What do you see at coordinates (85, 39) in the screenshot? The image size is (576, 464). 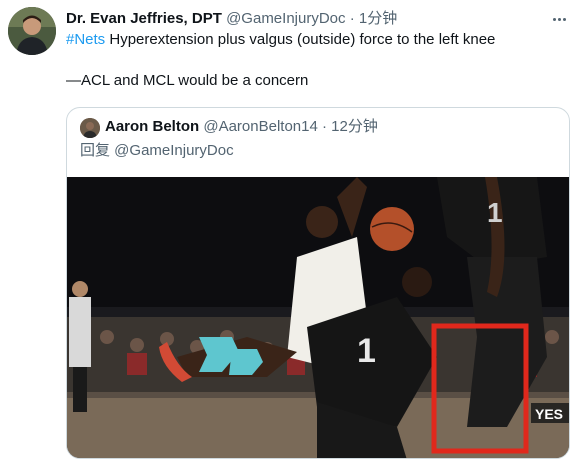 I see `hashtag-link: #Nets` at bounding box center [85, 39].